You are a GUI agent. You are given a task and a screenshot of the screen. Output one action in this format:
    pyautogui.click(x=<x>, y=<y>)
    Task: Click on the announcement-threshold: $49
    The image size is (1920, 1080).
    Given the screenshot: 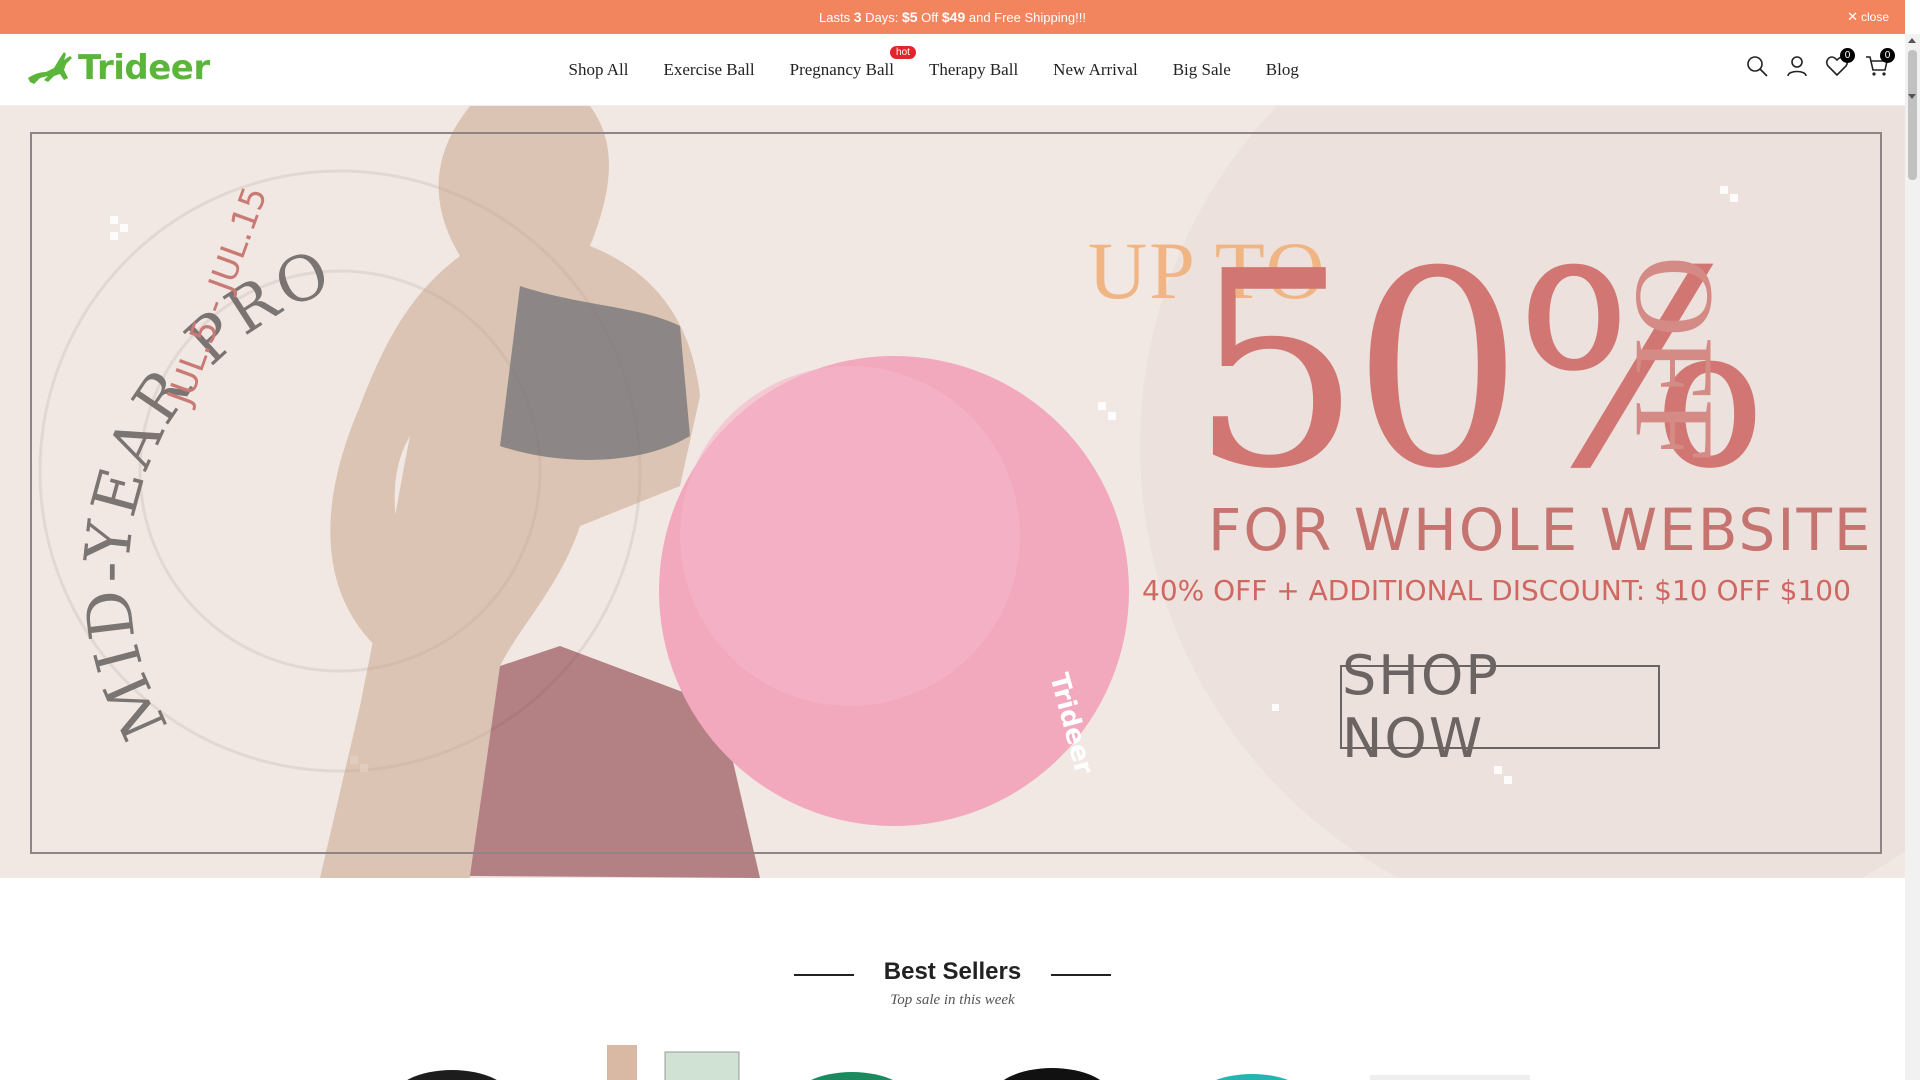 What is the action you would take?
    pyautogui.click(x=953, y=17)
    